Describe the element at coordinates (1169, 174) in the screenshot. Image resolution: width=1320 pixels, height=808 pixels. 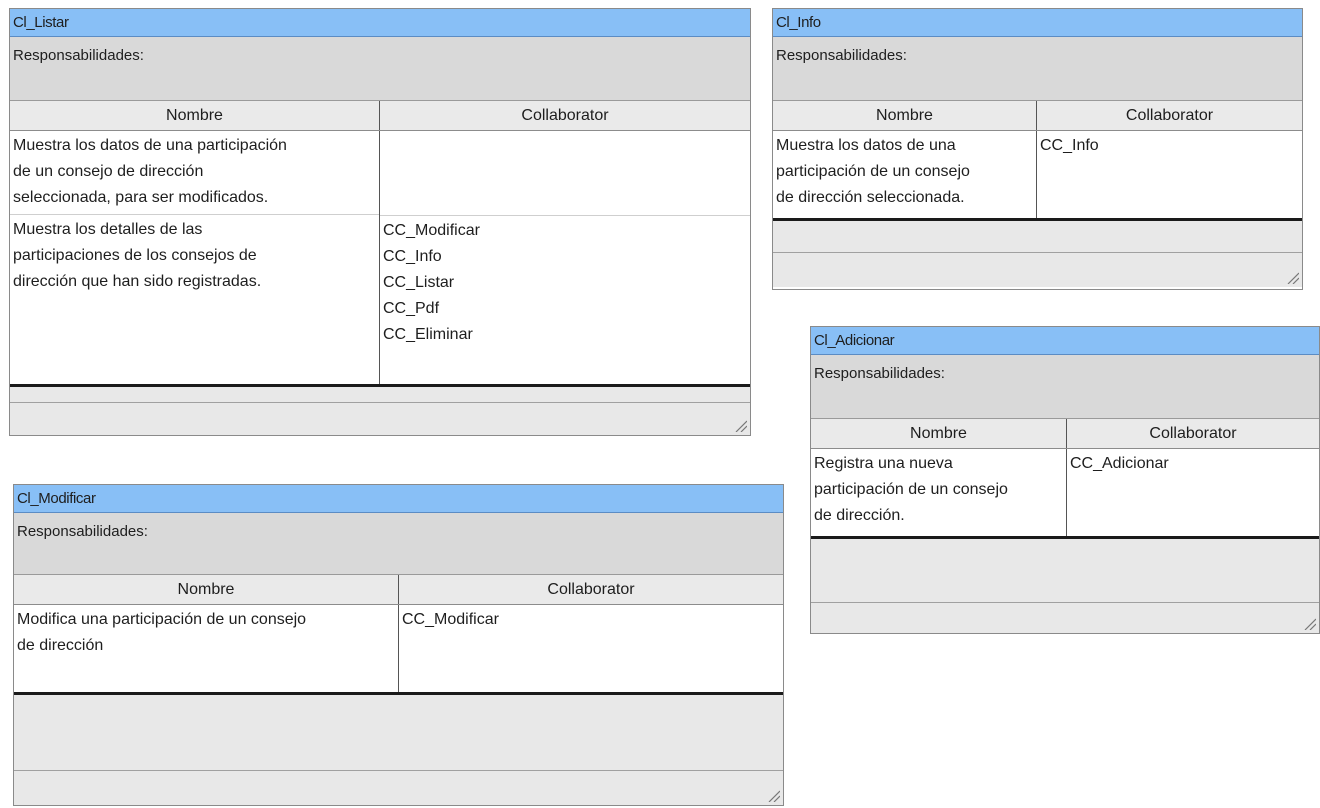
I see `collaborator-column: CC_Info` at that location.